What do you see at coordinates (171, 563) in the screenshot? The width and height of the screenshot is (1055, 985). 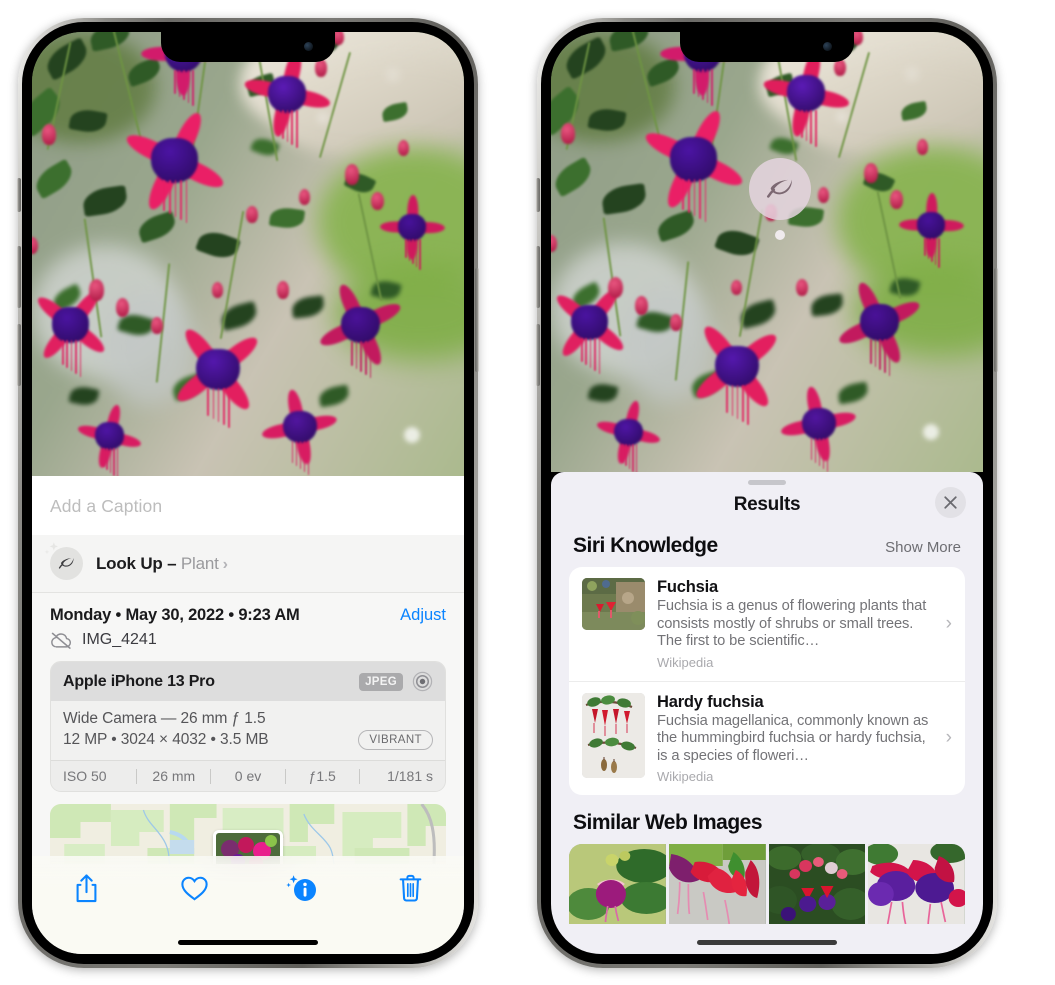 I see `look-up-dash: –` at bounding box center [171, 563].